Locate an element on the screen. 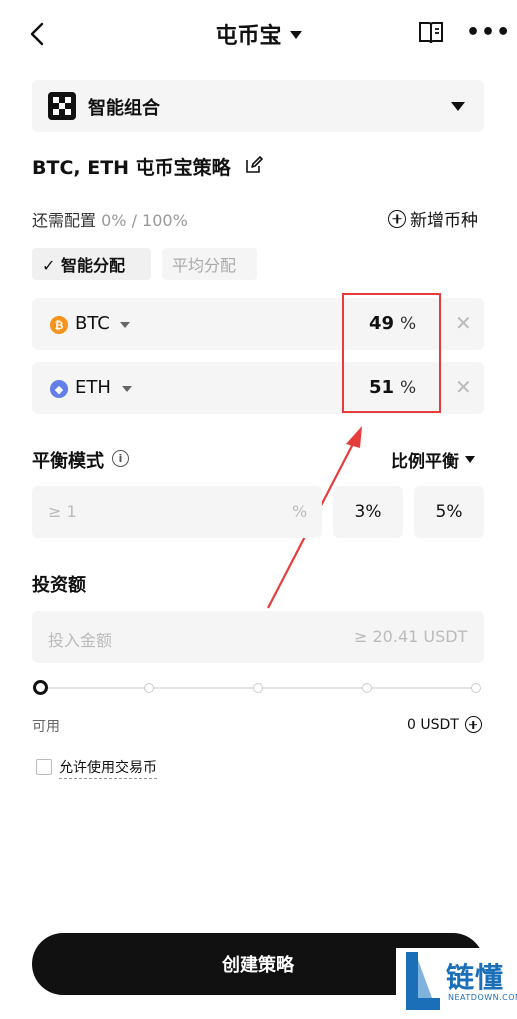 The image size is (517, 1019). investment-minimum: ≥ 20.41 USDT is located at coordinates (411, 636).